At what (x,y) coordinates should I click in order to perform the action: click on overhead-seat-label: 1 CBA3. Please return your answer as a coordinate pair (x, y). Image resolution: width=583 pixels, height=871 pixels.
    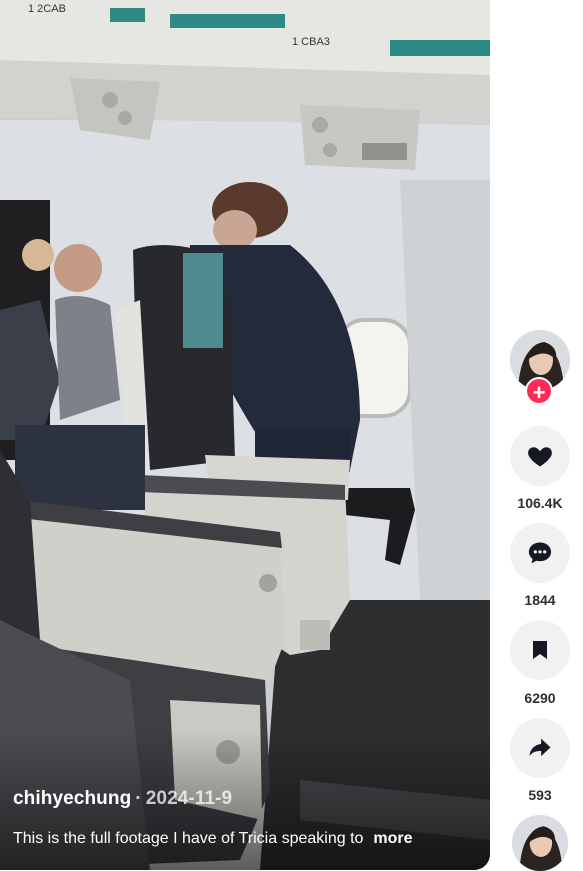
    Looking at the image, I should click on (311, 42).